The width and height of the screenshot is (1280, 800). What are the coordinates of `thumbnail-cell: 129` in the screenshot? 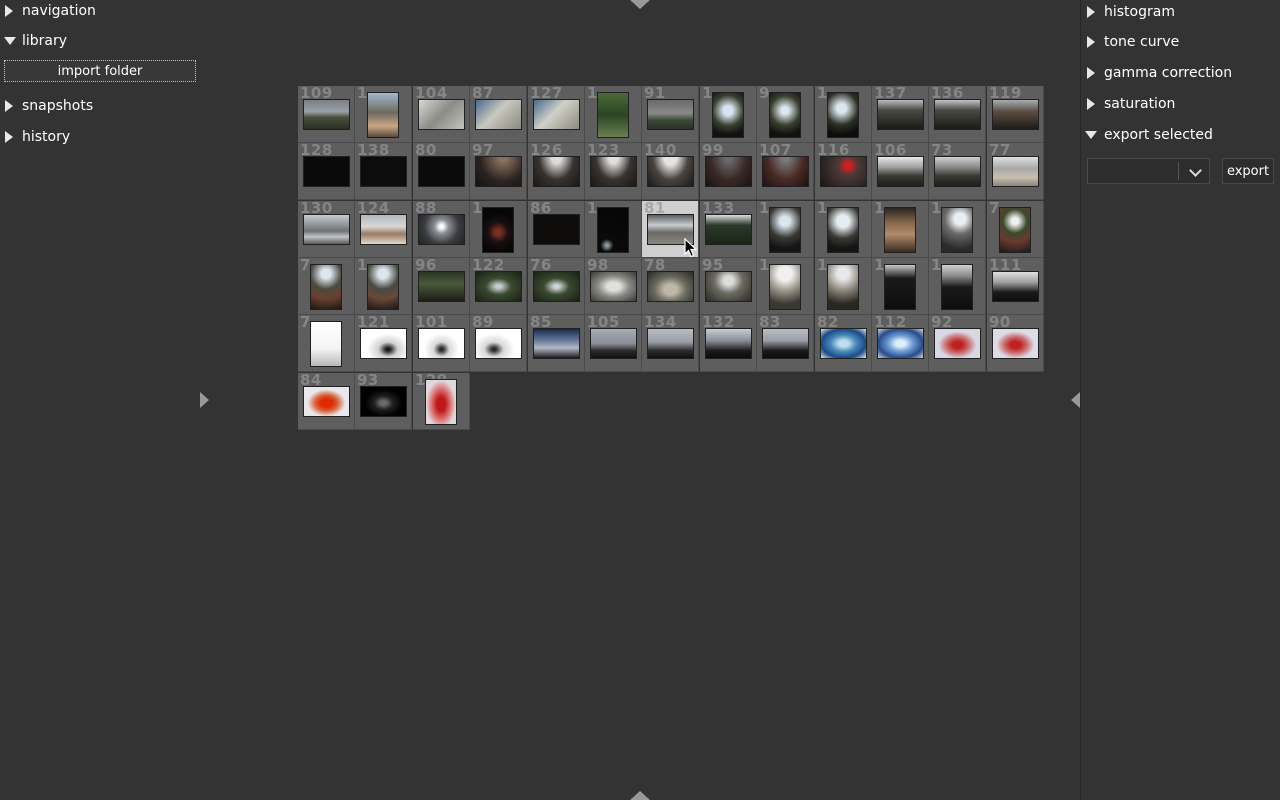 It's located at (441, 401).